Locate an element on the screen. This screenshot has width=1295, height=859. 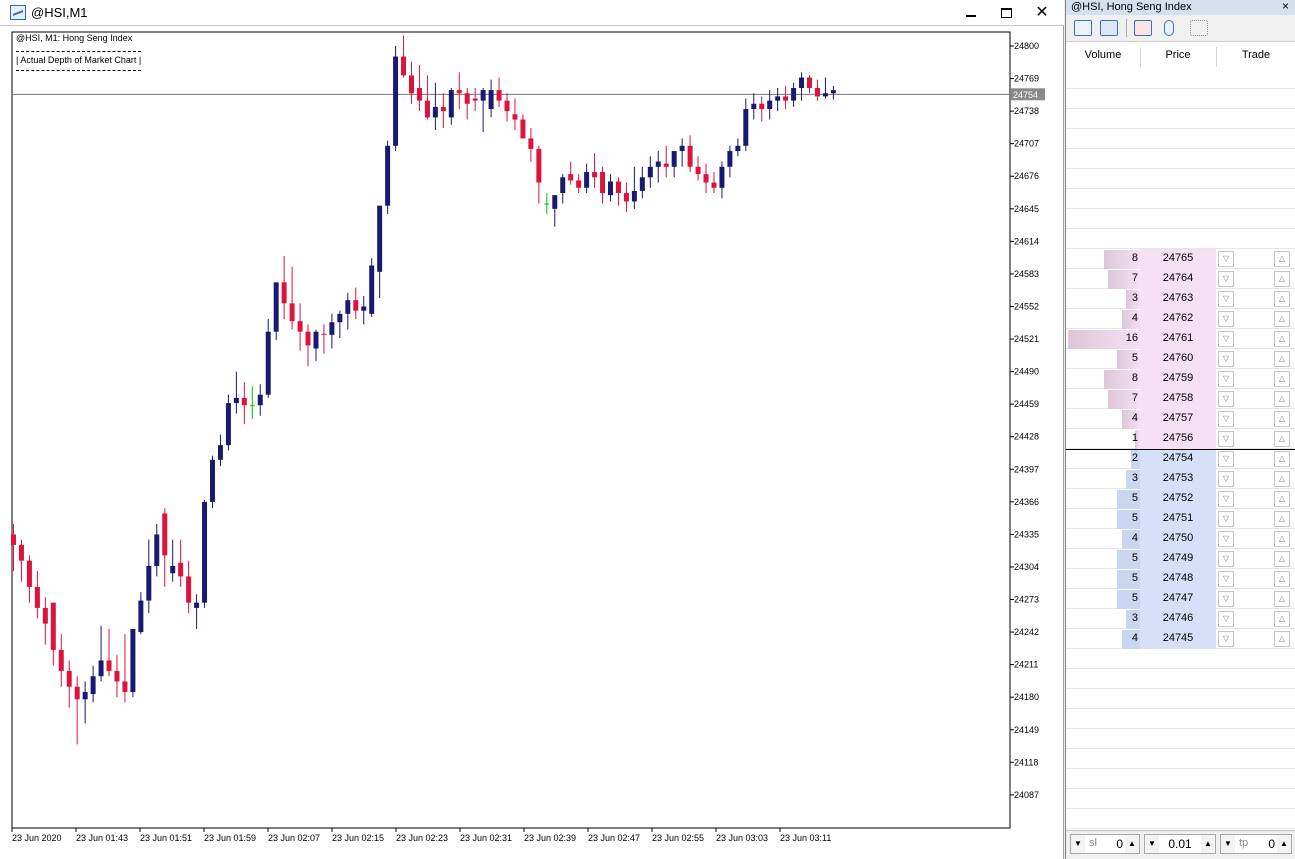
table-icon is located at coordinates (1109, 28).